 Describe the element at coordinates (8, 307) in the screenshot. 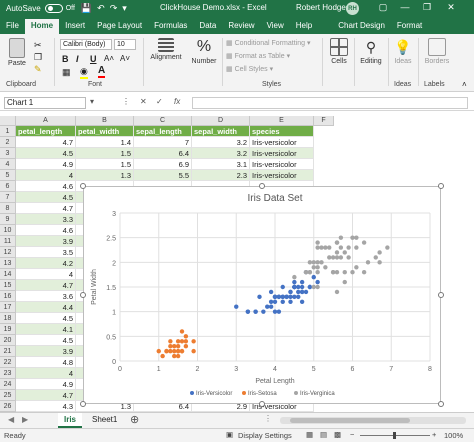

I see `row-header: 17` at that location.